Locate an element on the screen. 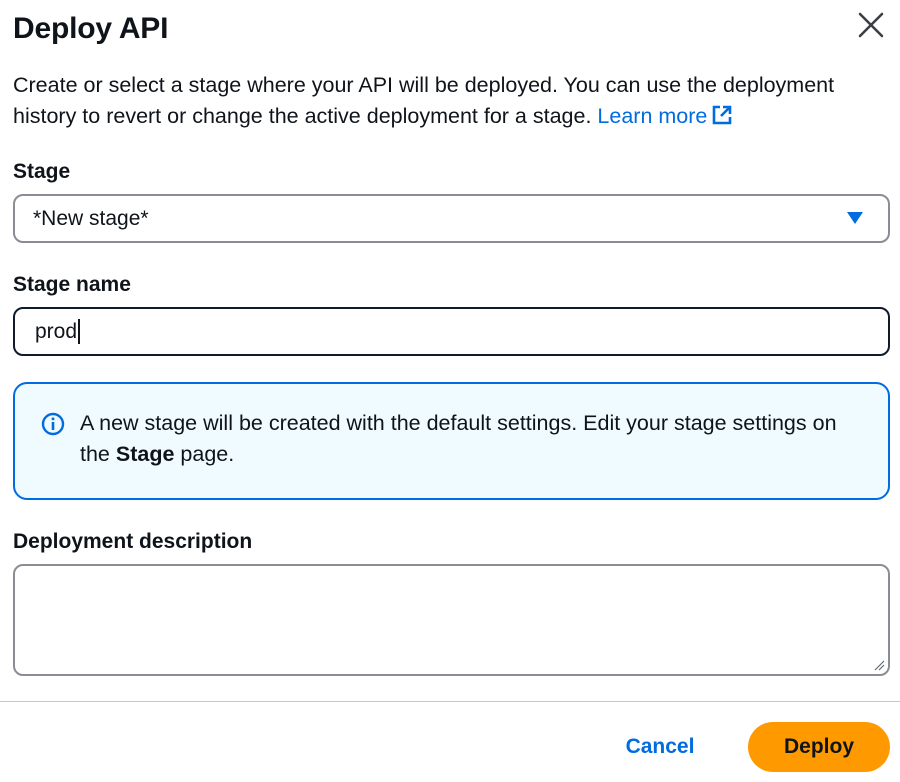 The height and width of the screenshot is (782, 900). stage-name-label: Stage name is located at coordinates (72, 284).